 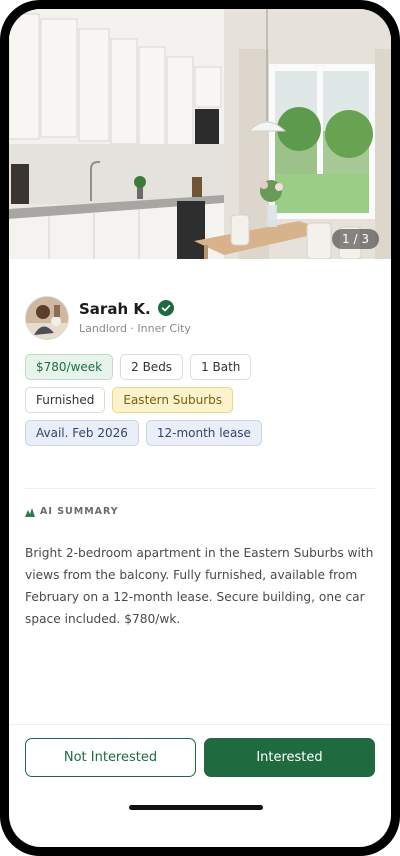 I want to click on baths-chip: 1 Bath, so click(x=221, y=367).